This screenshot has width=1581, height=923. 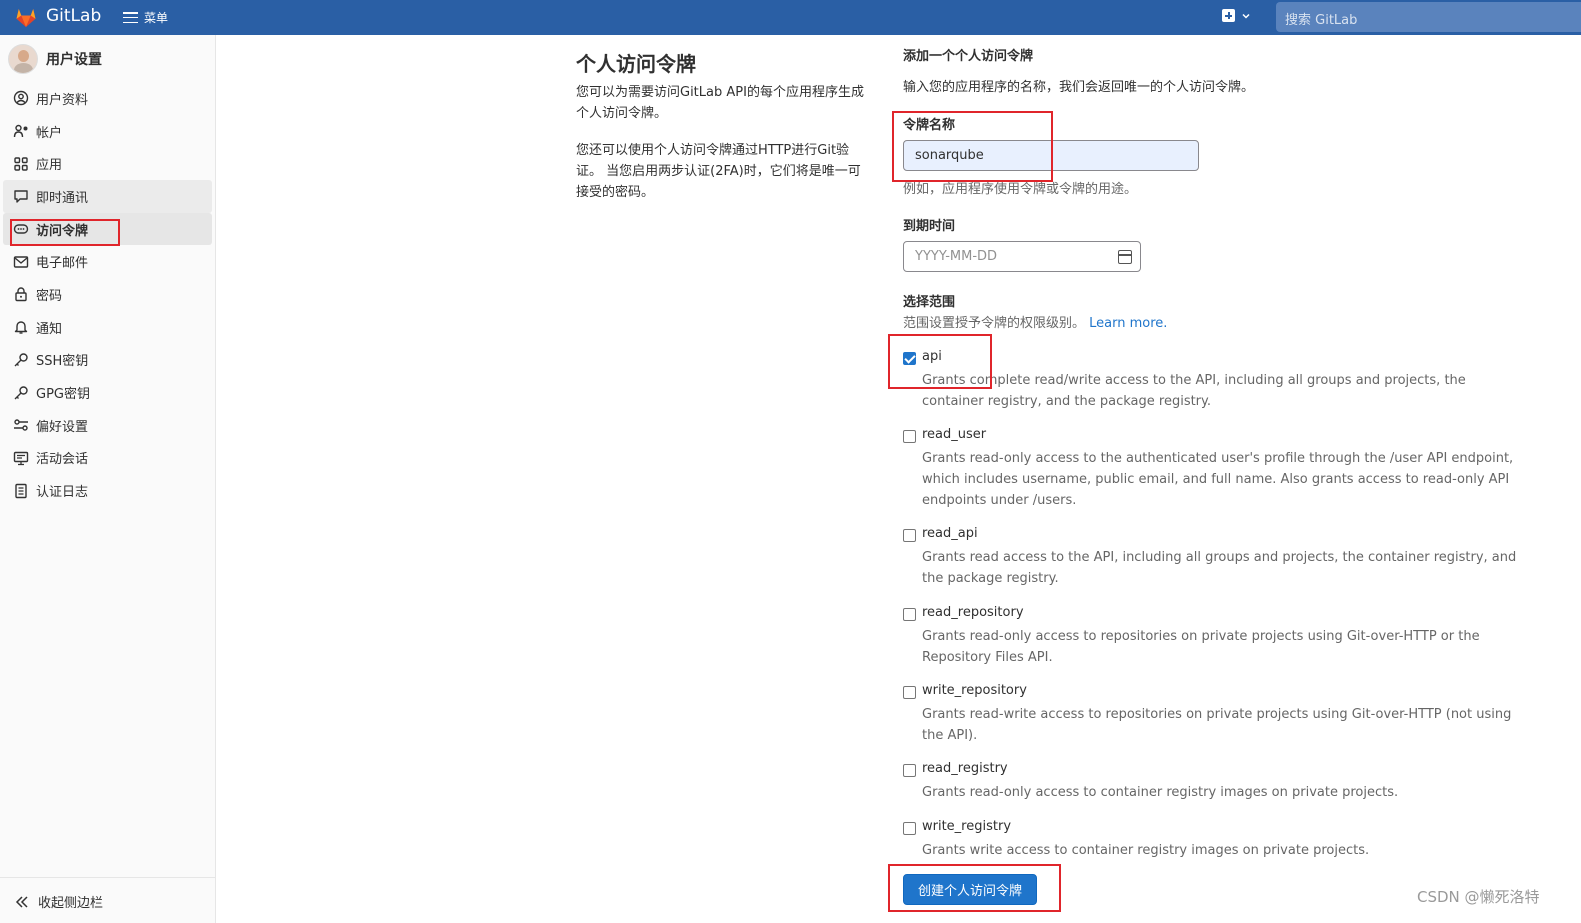 What do you see at coordinates (156, 18) in the screenshot?
I see `menu-label: 菜单` at bounding box center [156, 18].